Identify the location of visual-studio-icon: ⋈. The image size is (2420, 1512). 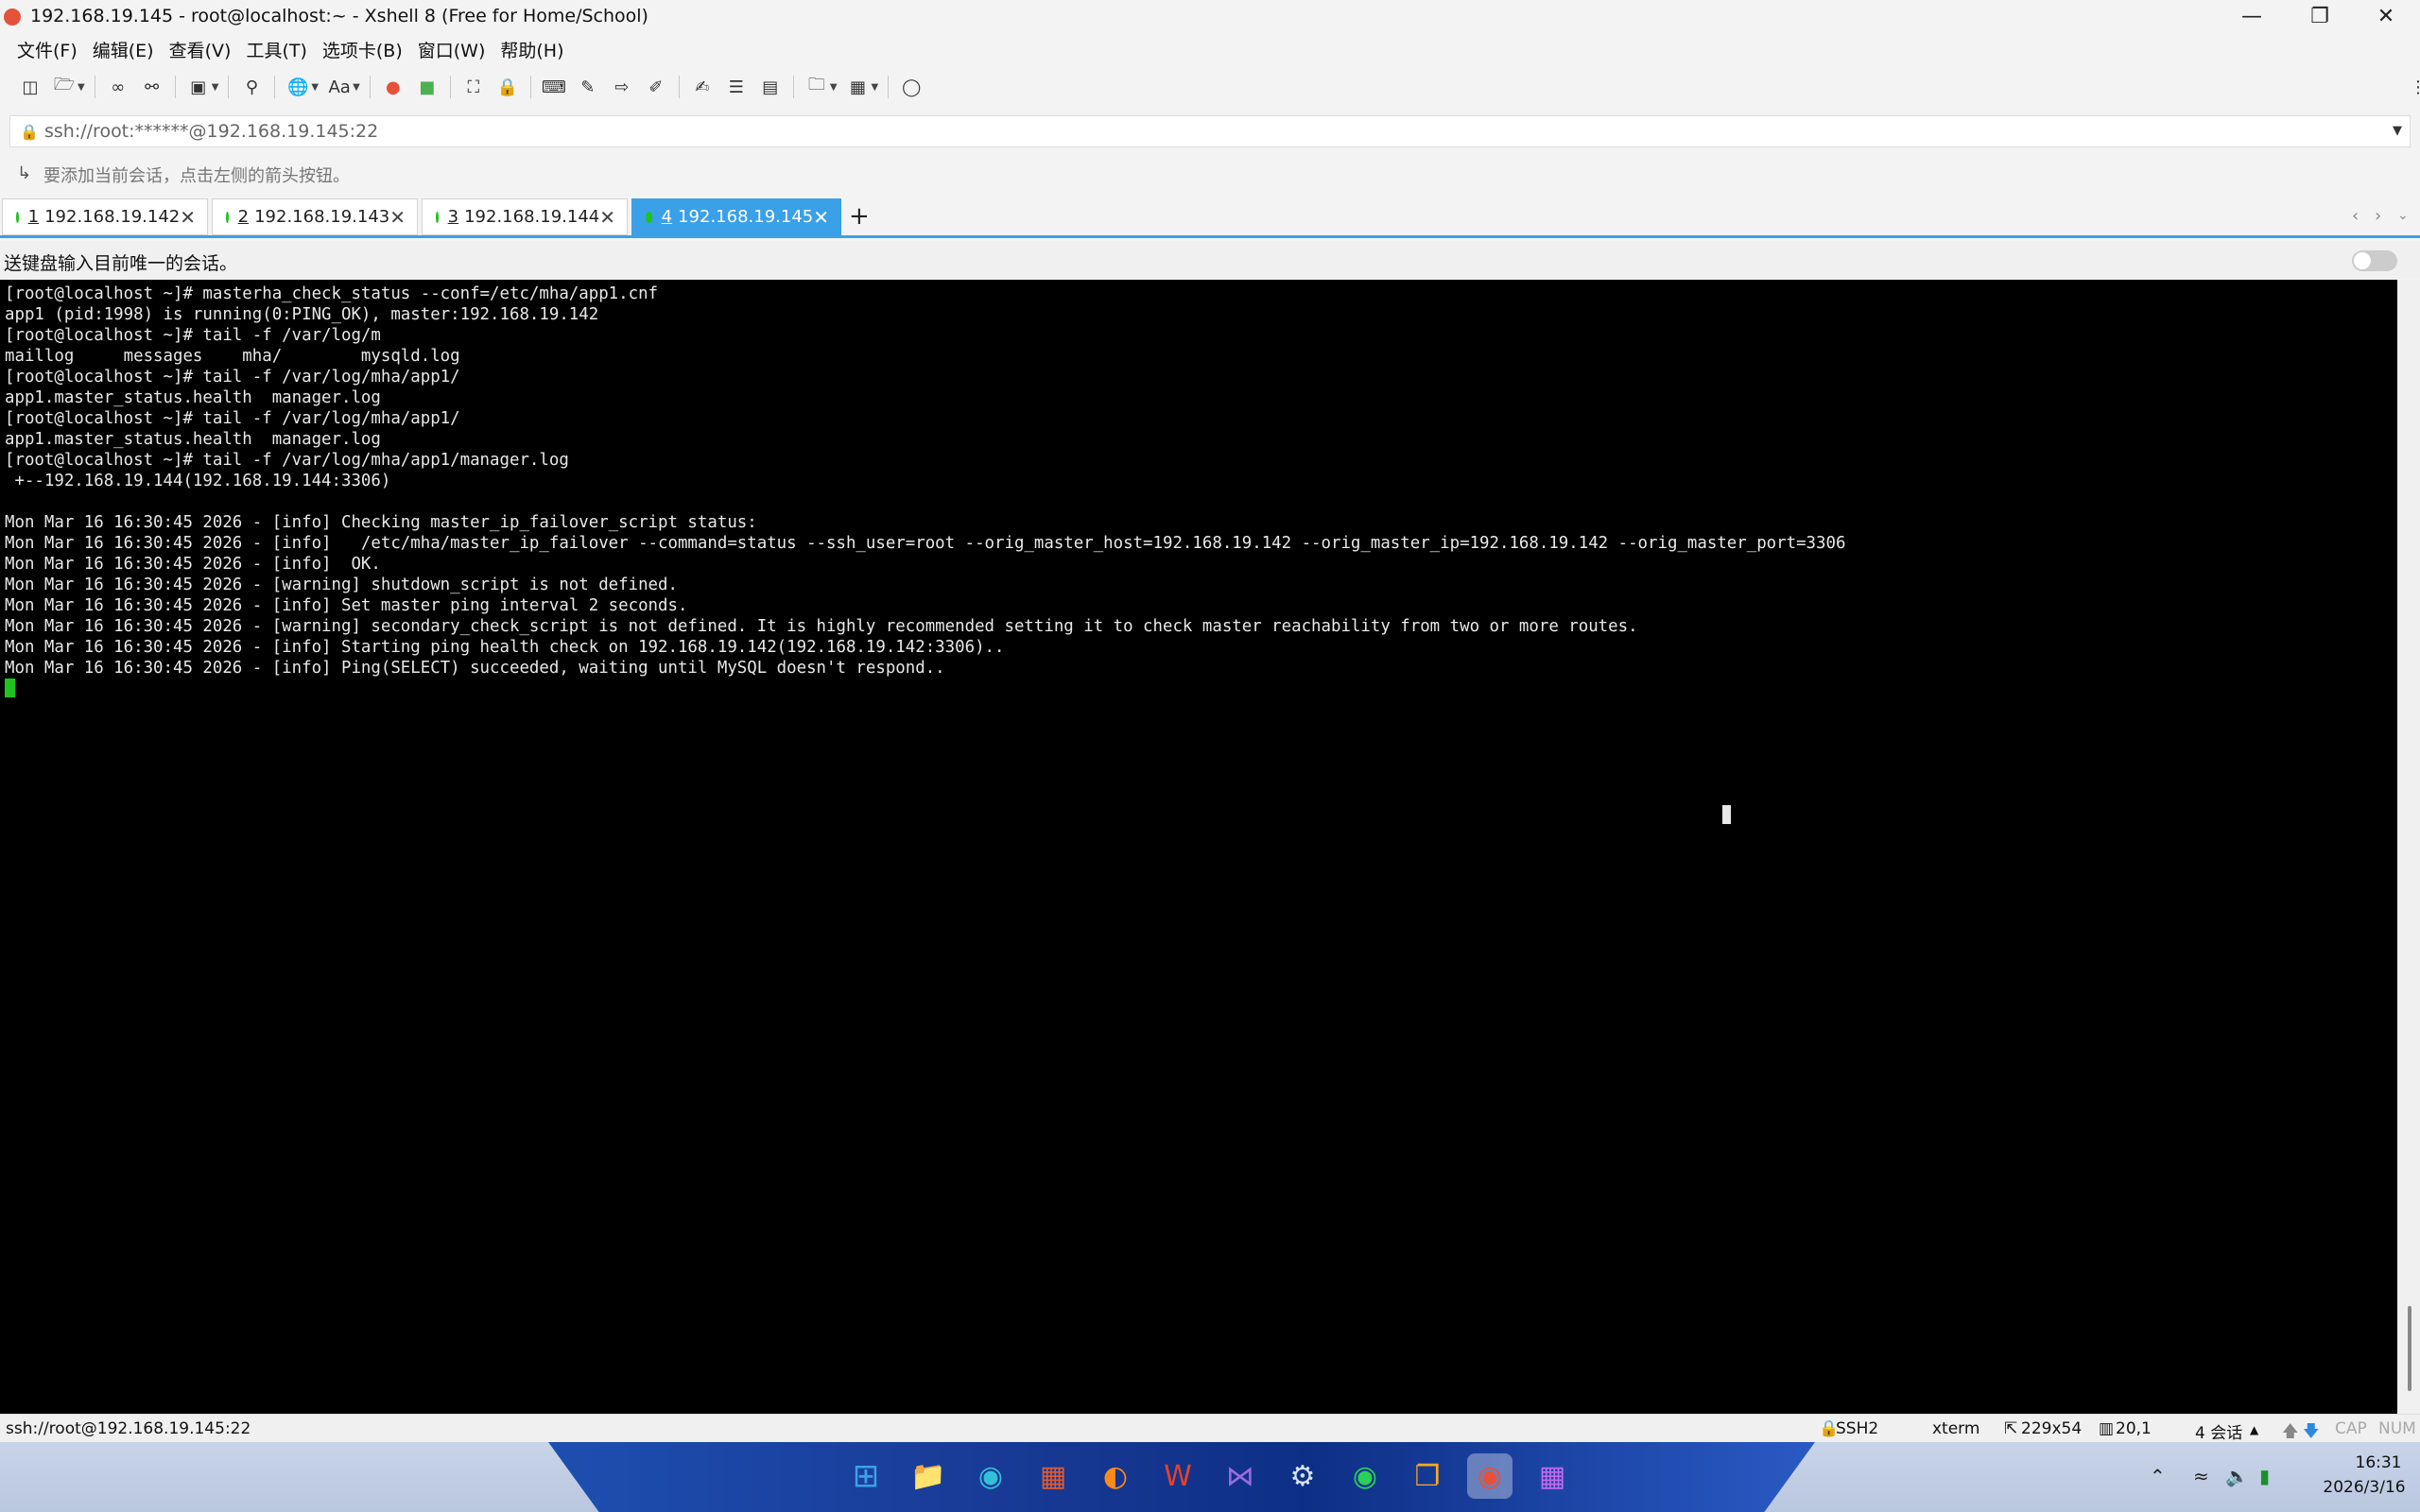
(1240, 1476).